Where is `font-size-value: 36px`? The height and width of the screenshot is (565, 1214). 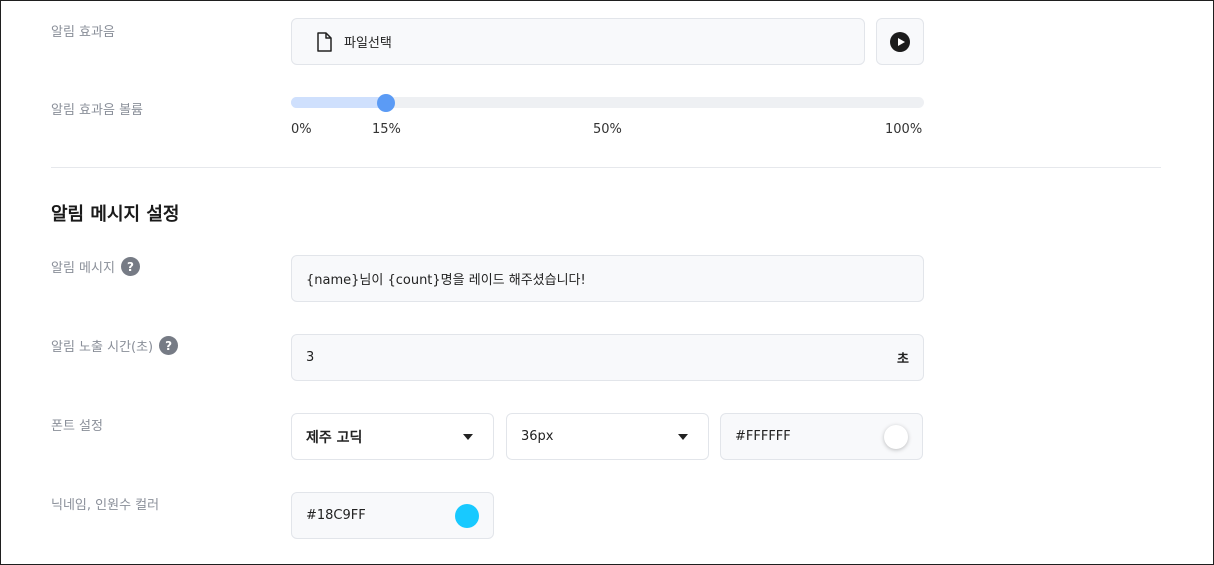 font-size-value: 36px is located at coordinates (537, 436).